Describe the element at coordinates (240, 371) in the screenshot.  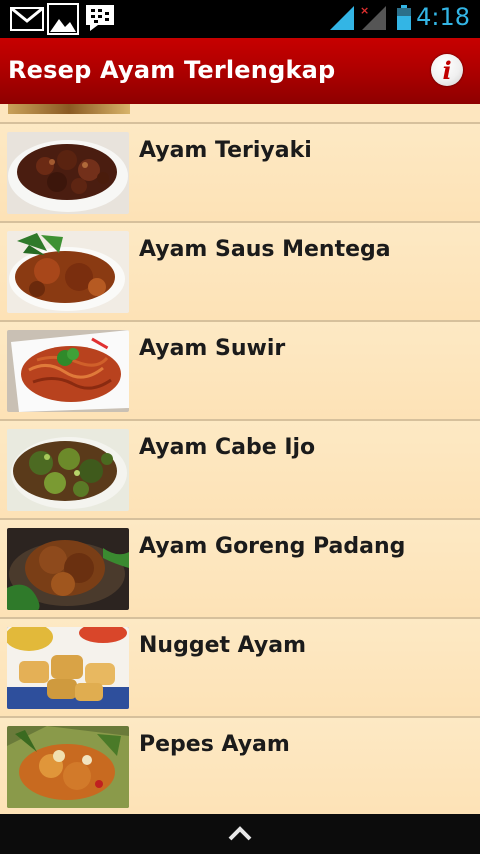
I see `recipe-item: Ayam Suwir` at that location.